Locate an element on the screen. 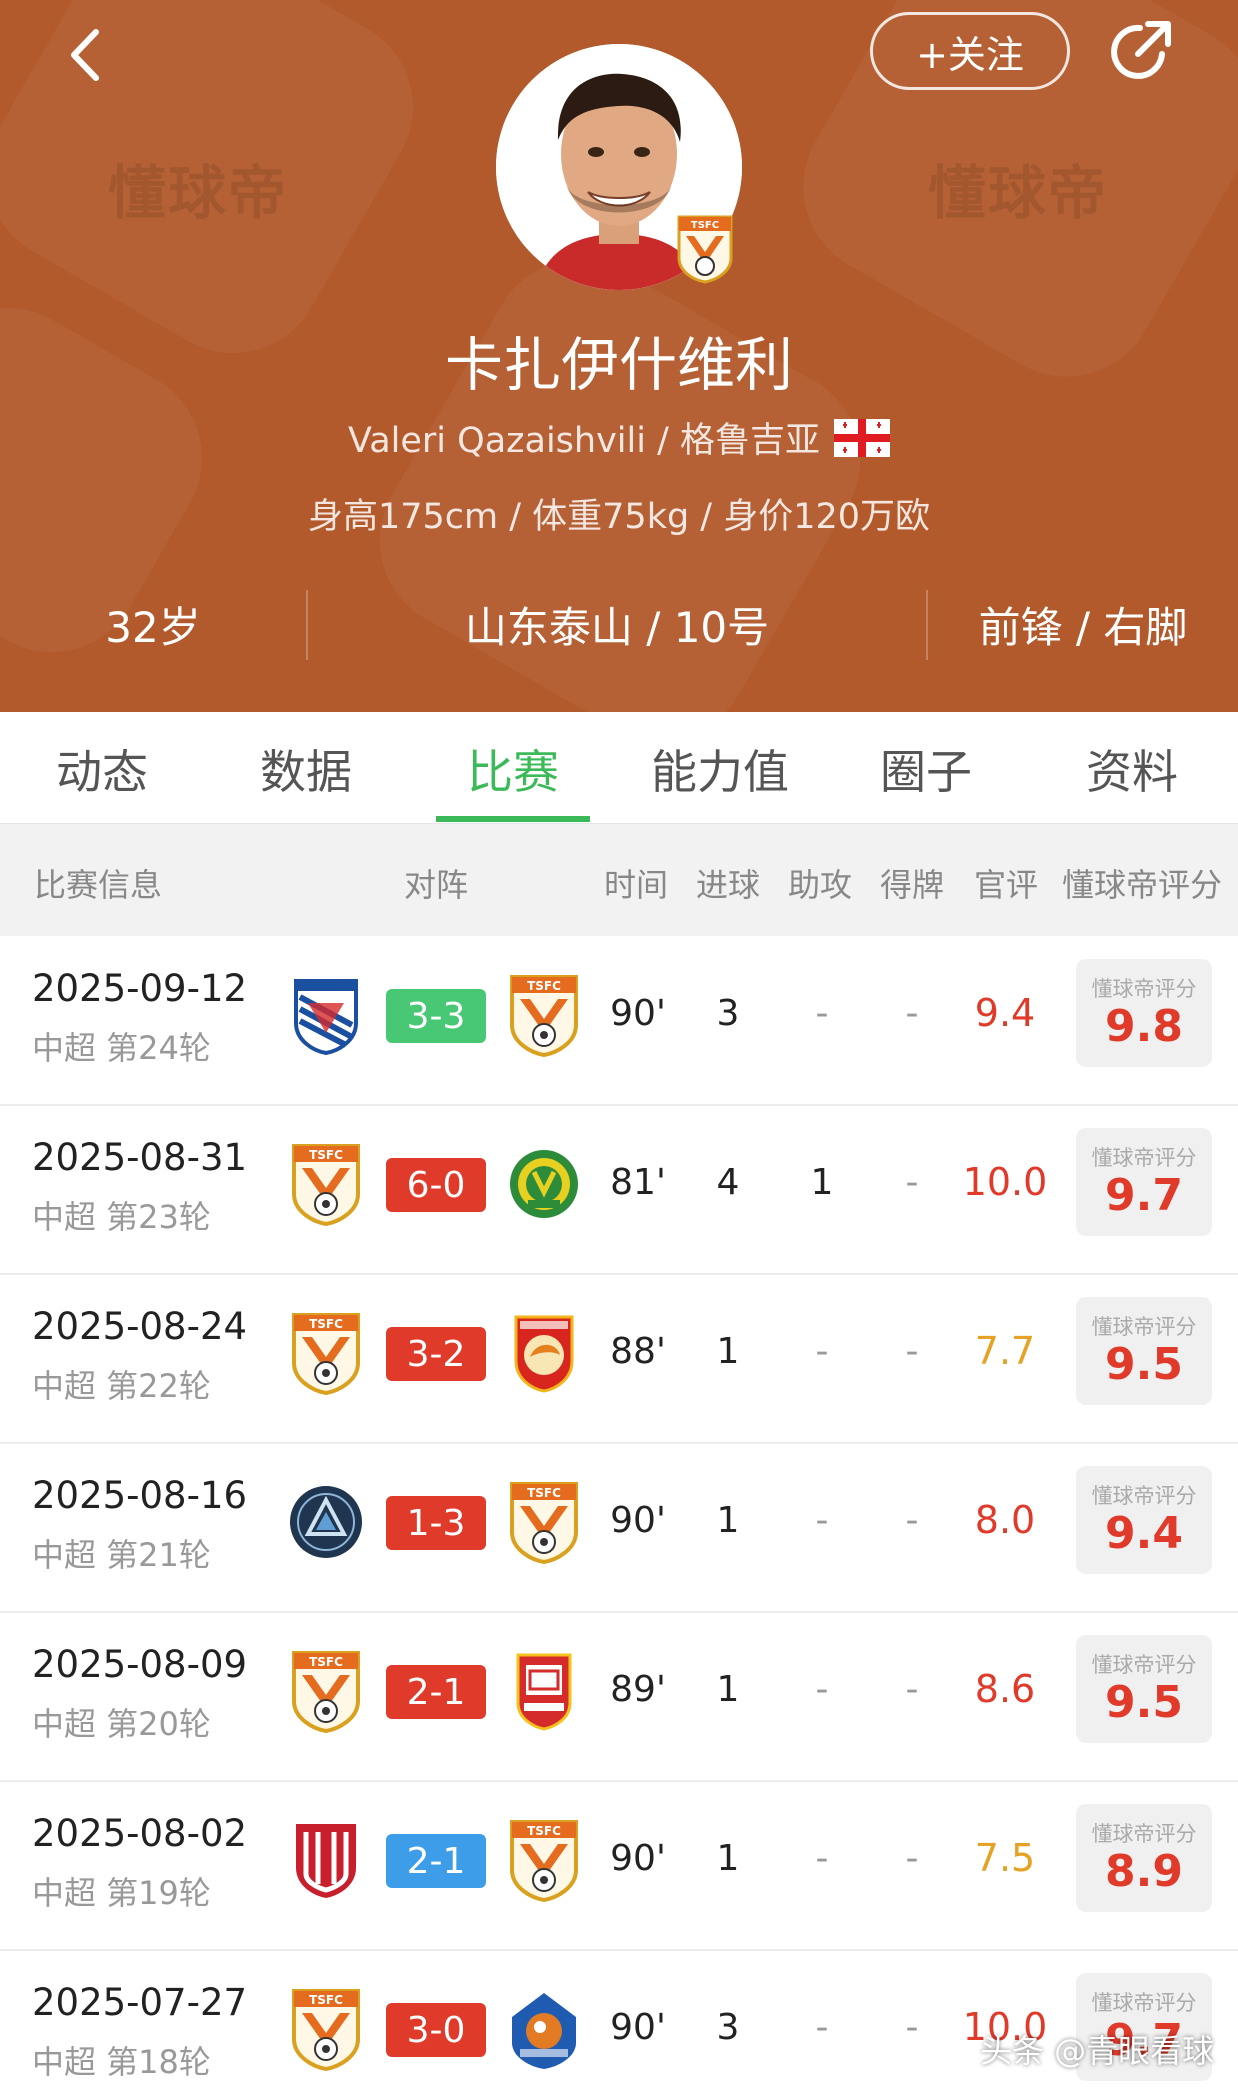 The image size is (1238, 2092). match-round: 中超 第21轮 is located at coordinates (121, 1555).